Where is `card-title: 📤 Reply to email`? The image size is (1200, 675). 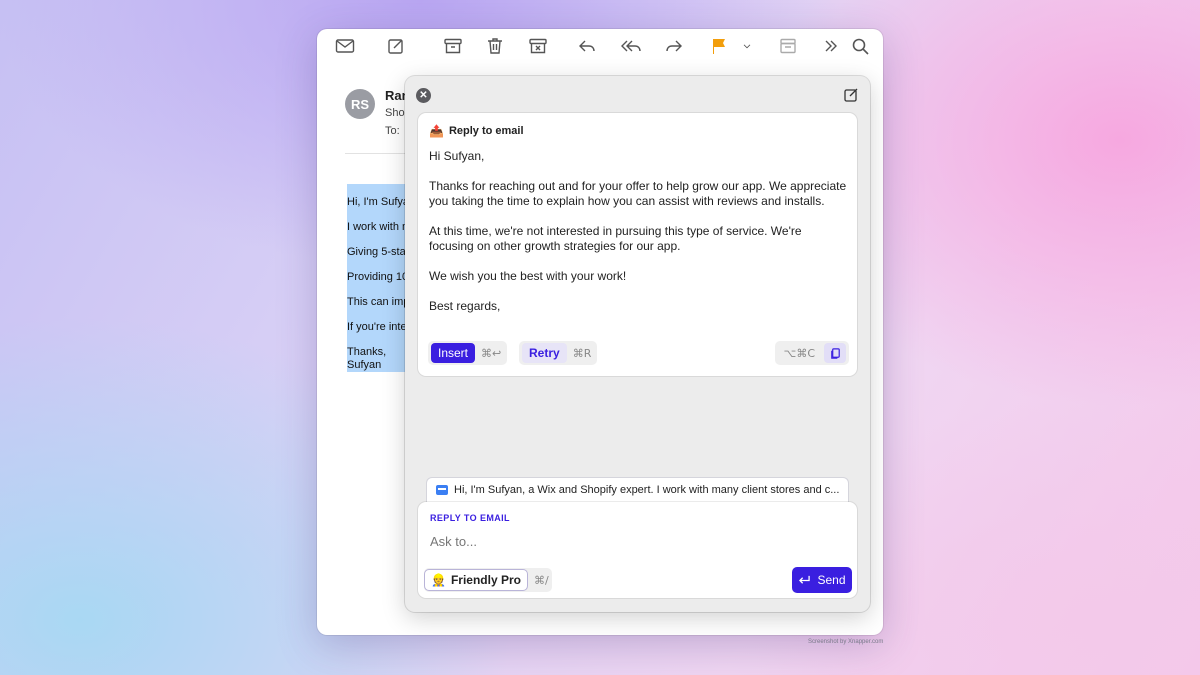 card-title: 📤 Reply to email is located at coordinates (476, 131).